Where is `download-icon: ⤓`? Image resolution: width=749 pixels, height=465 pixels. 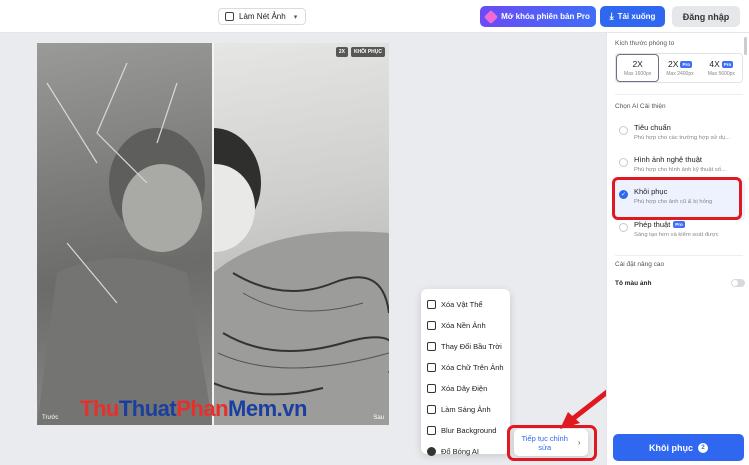
download-icon: ⤓ is located at coordinates (611, 16).